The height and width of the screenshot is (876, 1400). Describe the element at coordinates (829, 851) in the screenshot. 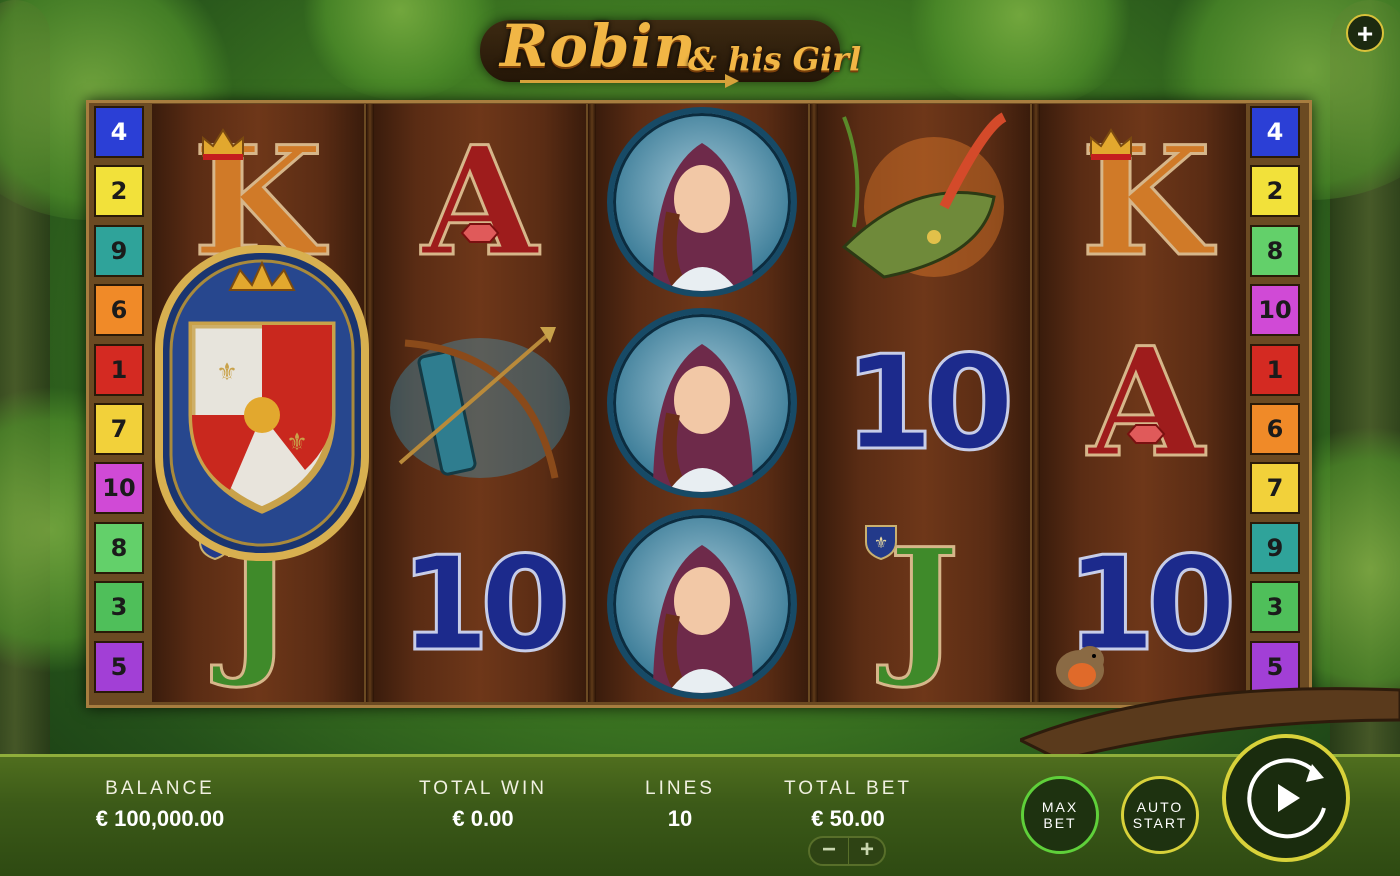

I see `bet-decrease-button: −` at that location.